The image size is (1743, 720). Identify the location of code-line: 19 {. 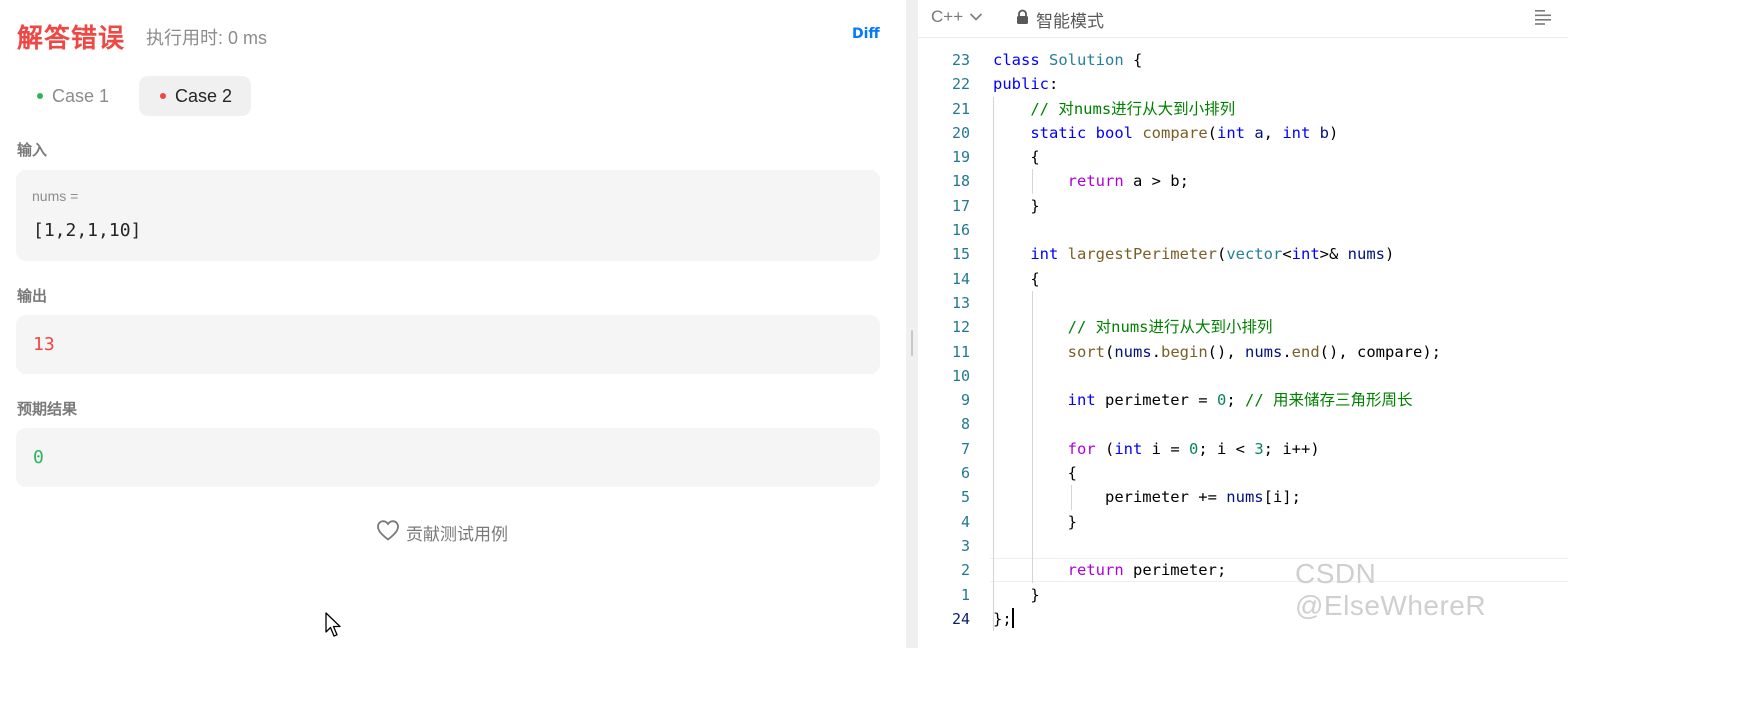
(1243, 157).